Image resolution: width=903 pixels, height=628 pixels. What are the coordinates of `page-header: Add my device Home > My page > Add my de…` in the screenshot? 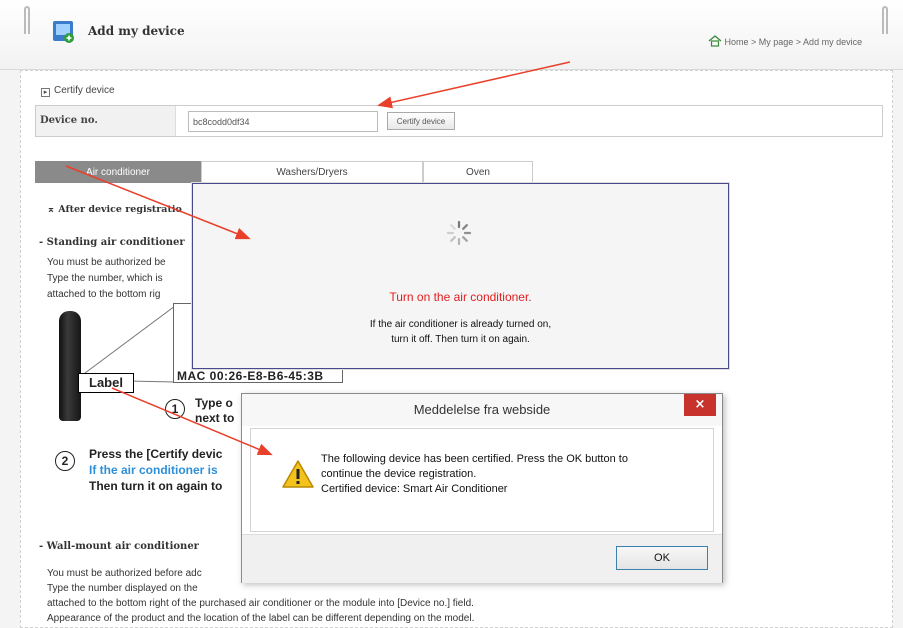 It's located at (451, 35).